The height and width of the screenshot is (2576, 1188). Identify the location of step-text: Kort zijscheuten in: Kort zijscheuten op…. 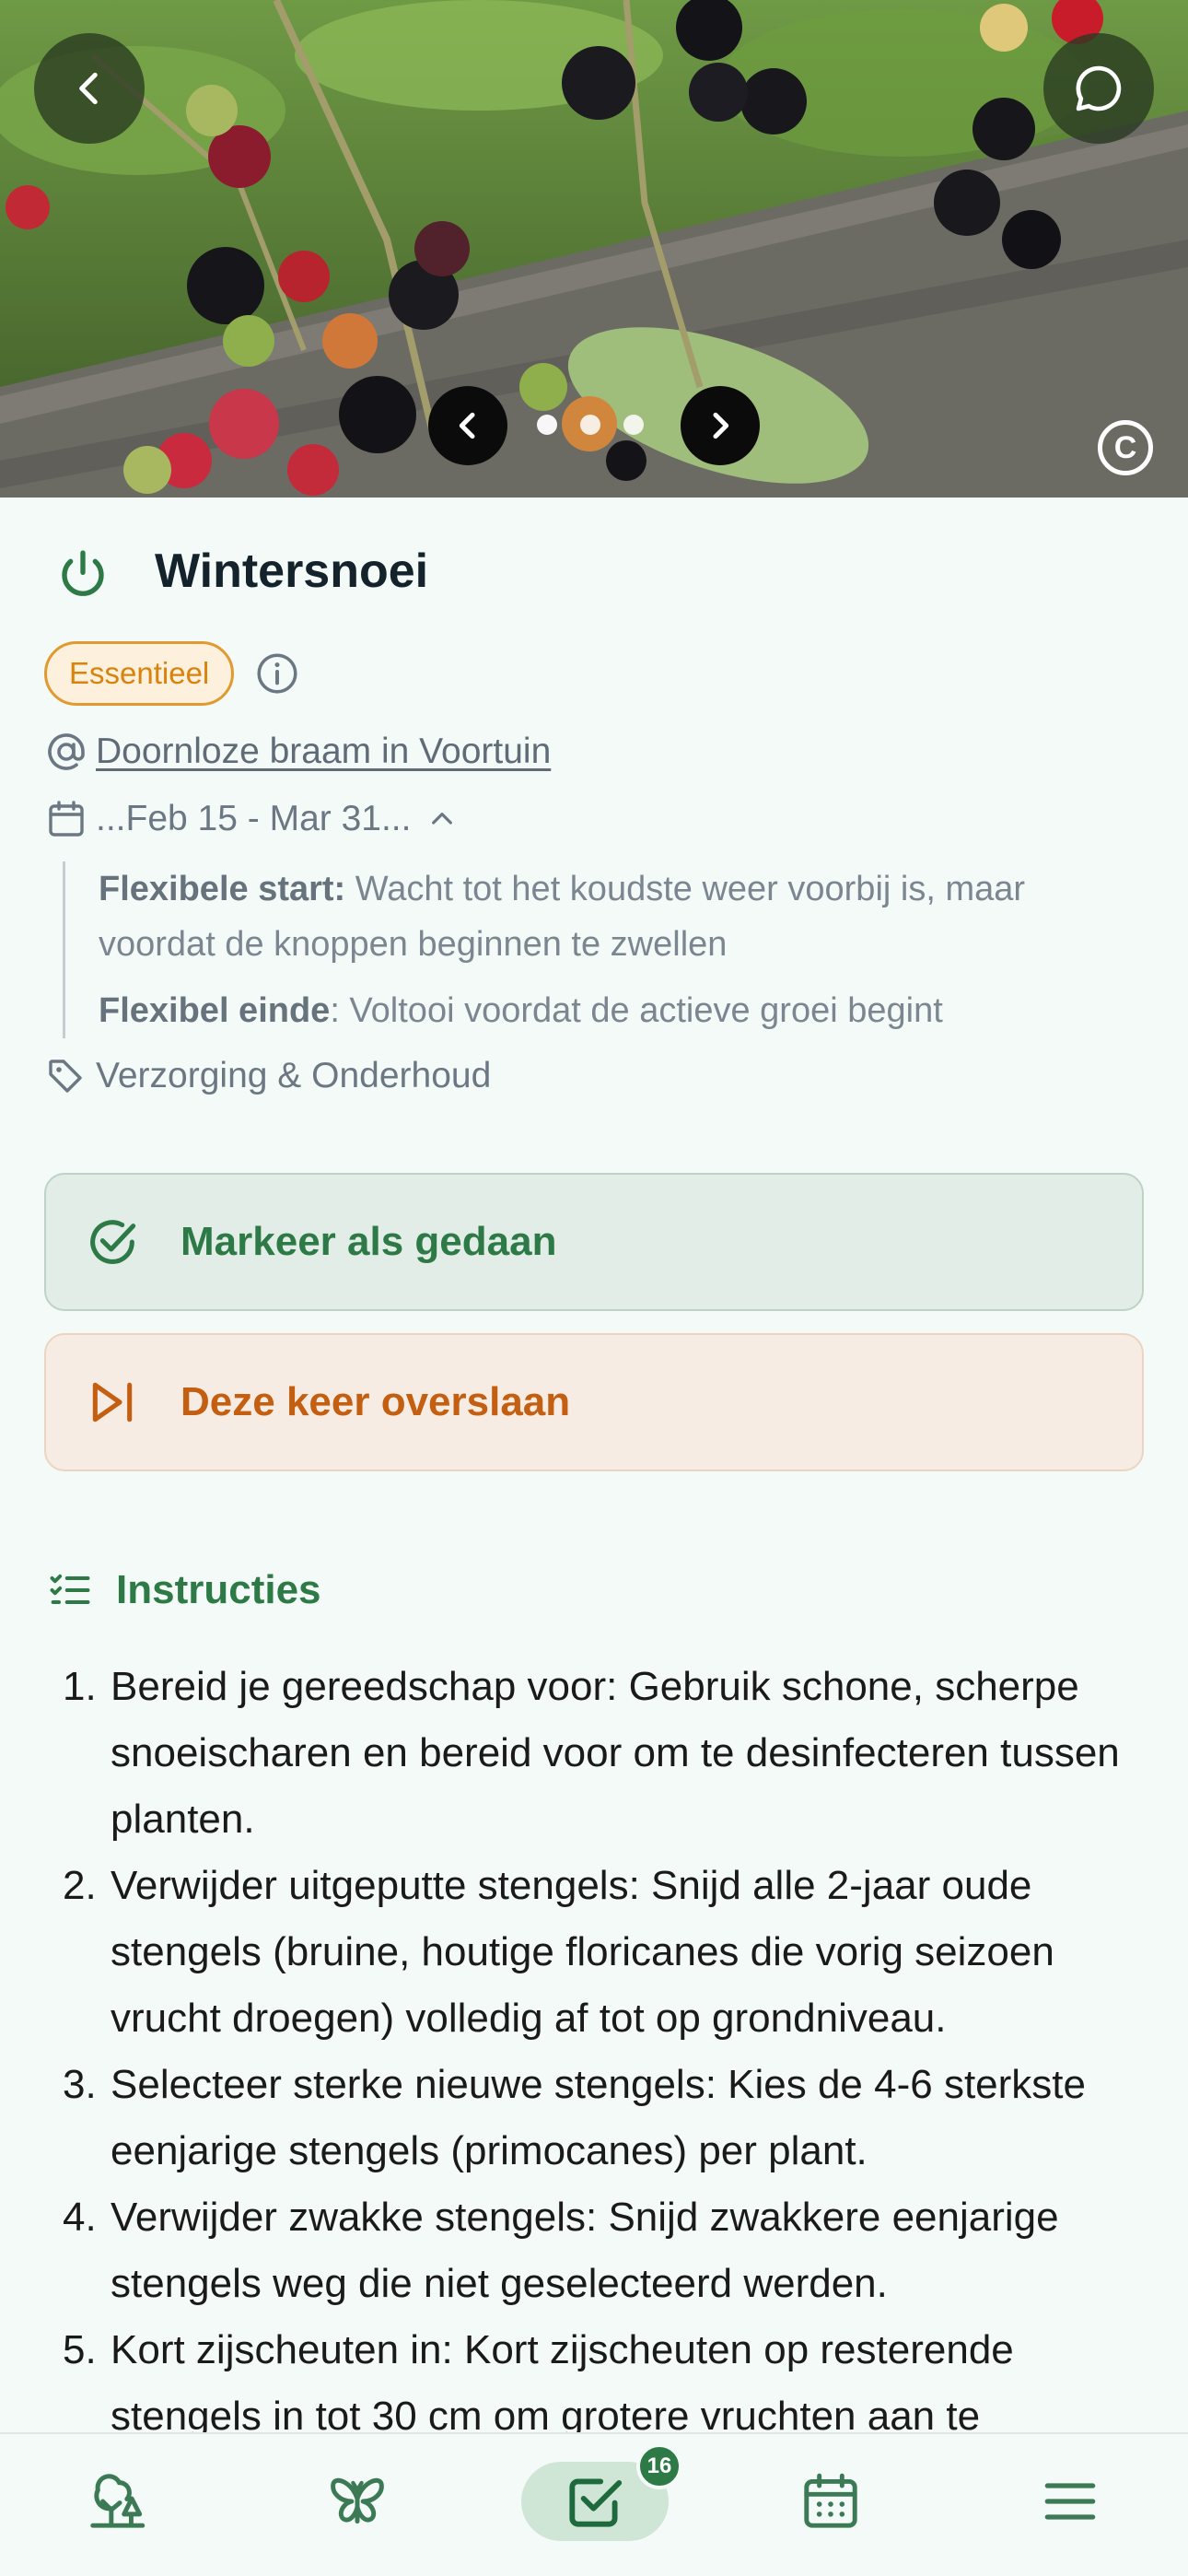
(562, 2383).